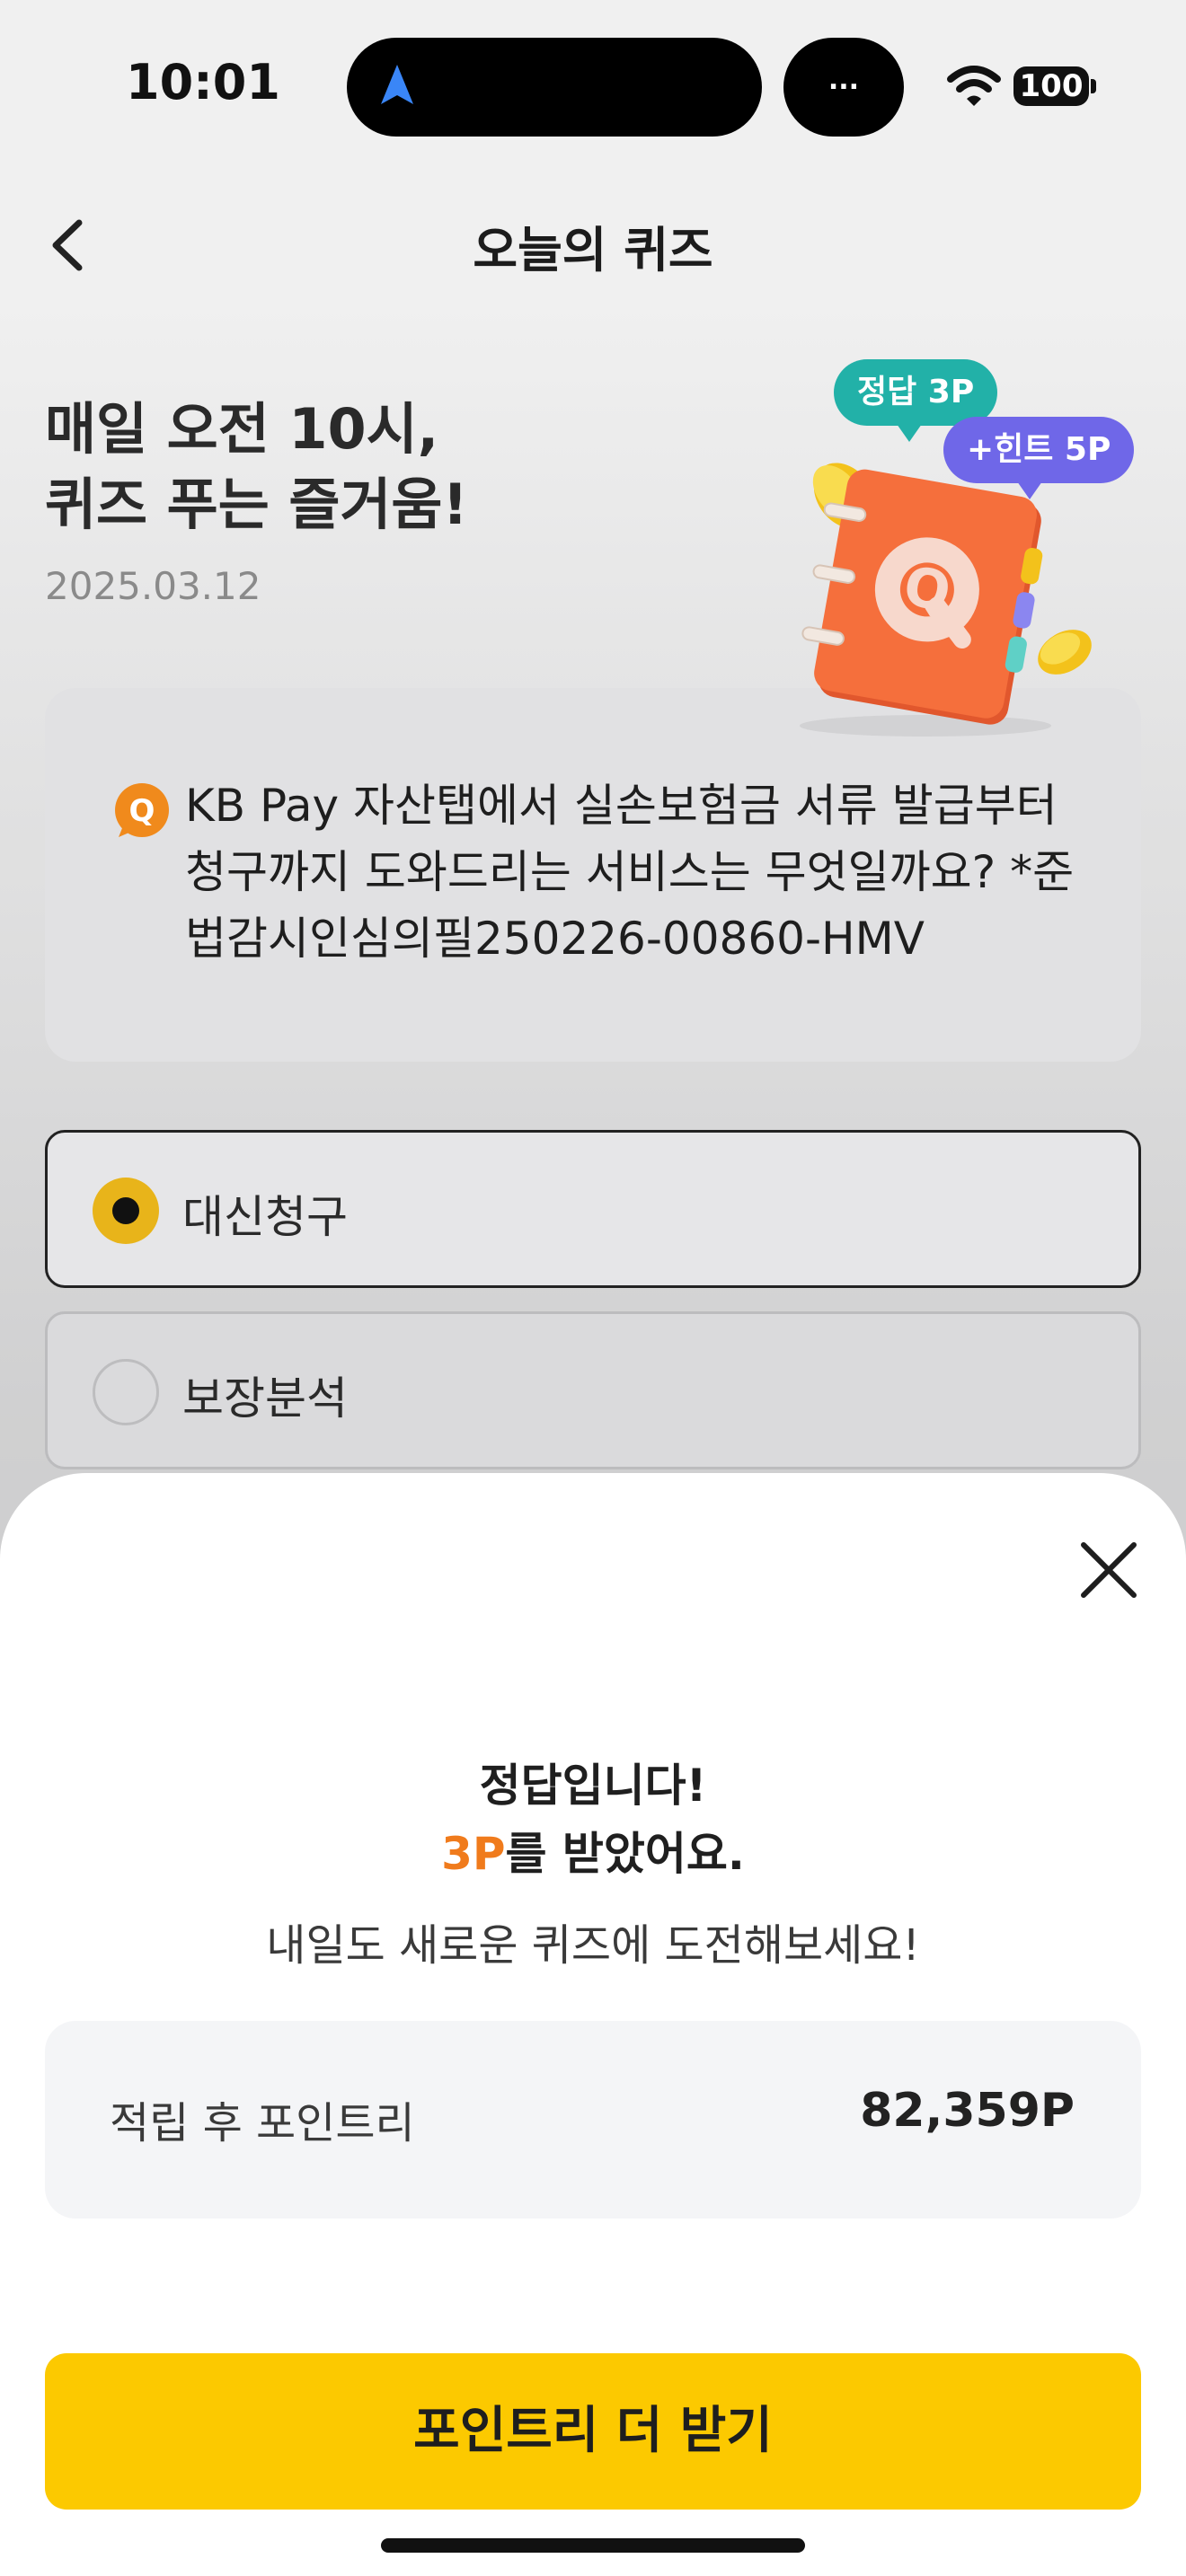 This screenshot has height=2576, width=1186. What do you see at coordinates (593, 1209) in the screenshot?
I see `answer-option-1: 대신청구` at bounding box center [593, 1209].